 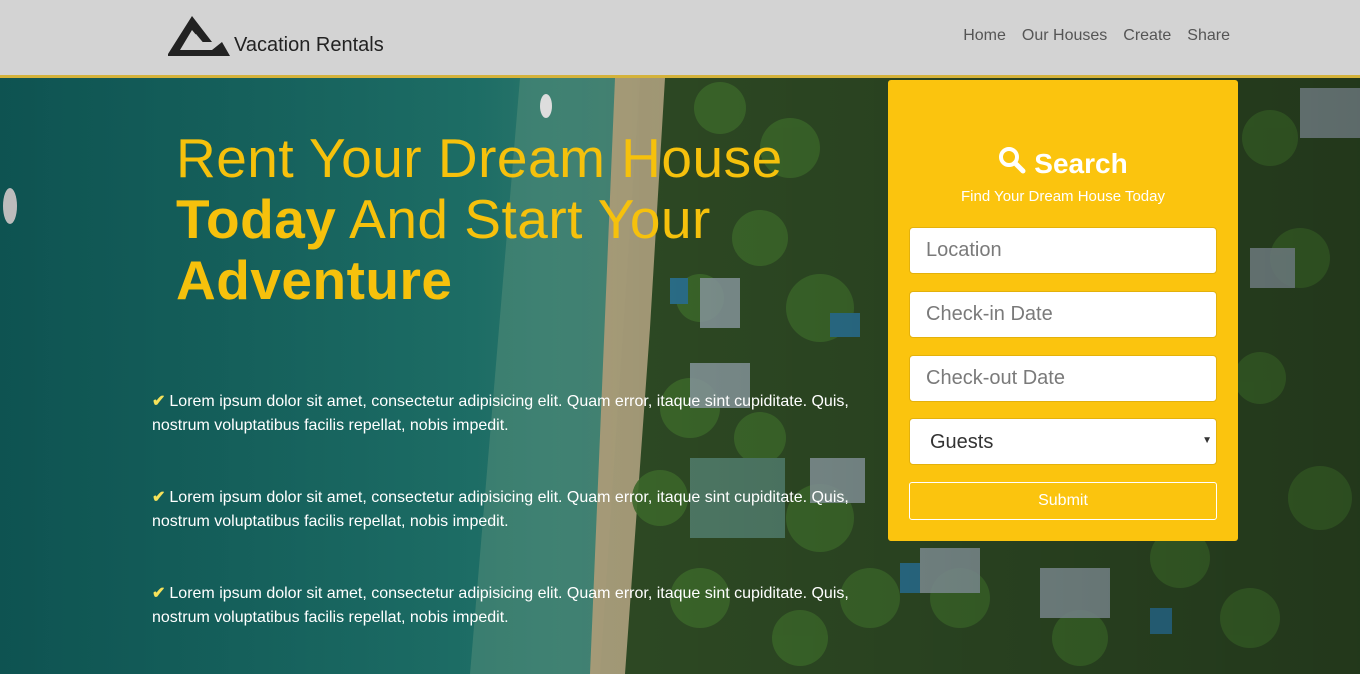 I want to click on mountain-logo-icon, so click(x=198, y=36).